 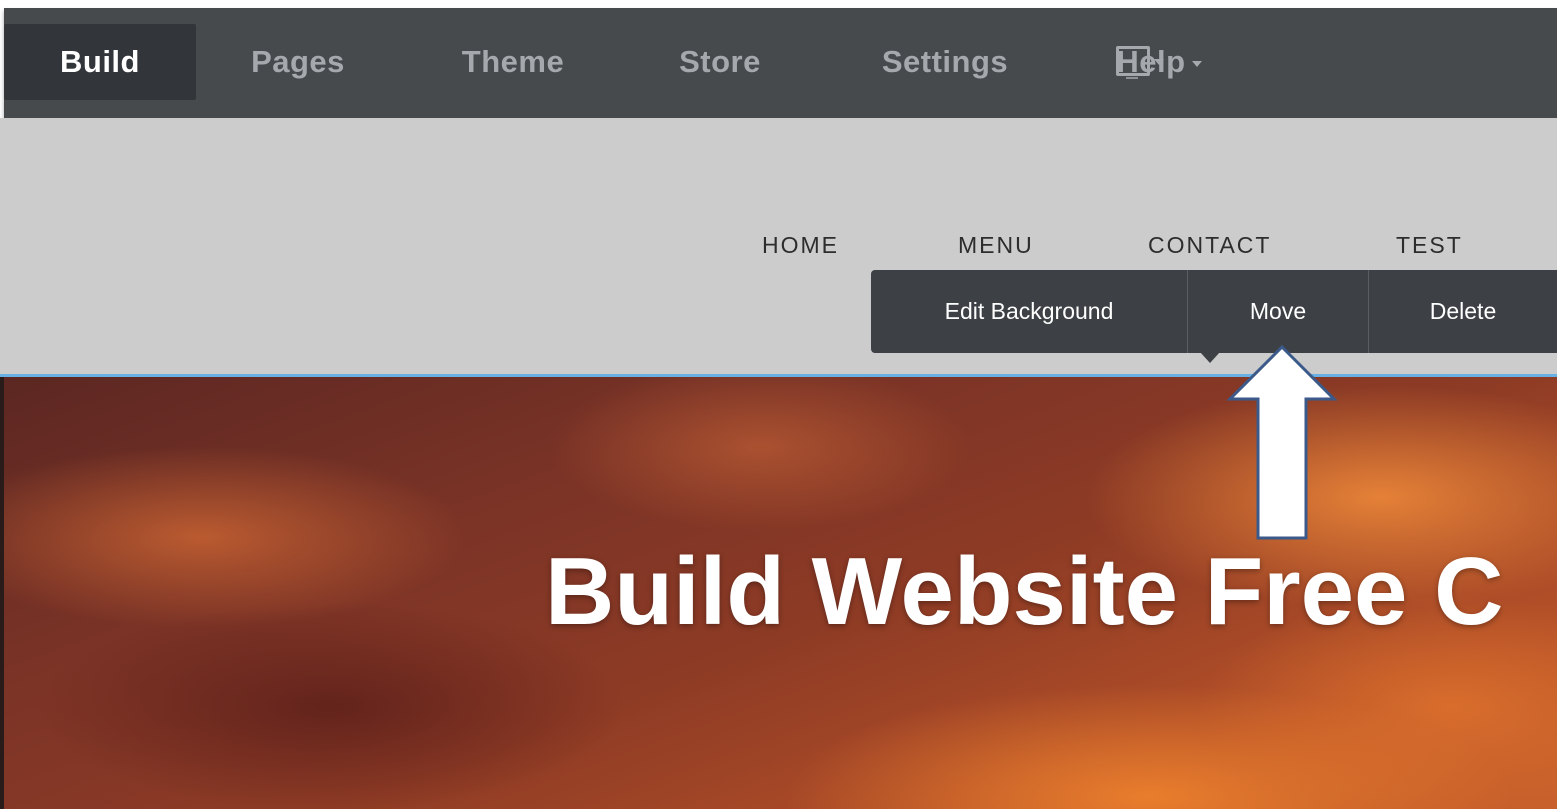 What do you see at coordinates (1209, 245) in the screenshot?
I see `nav-item-contact: CONTACT` at bounding box center [1209, 245].